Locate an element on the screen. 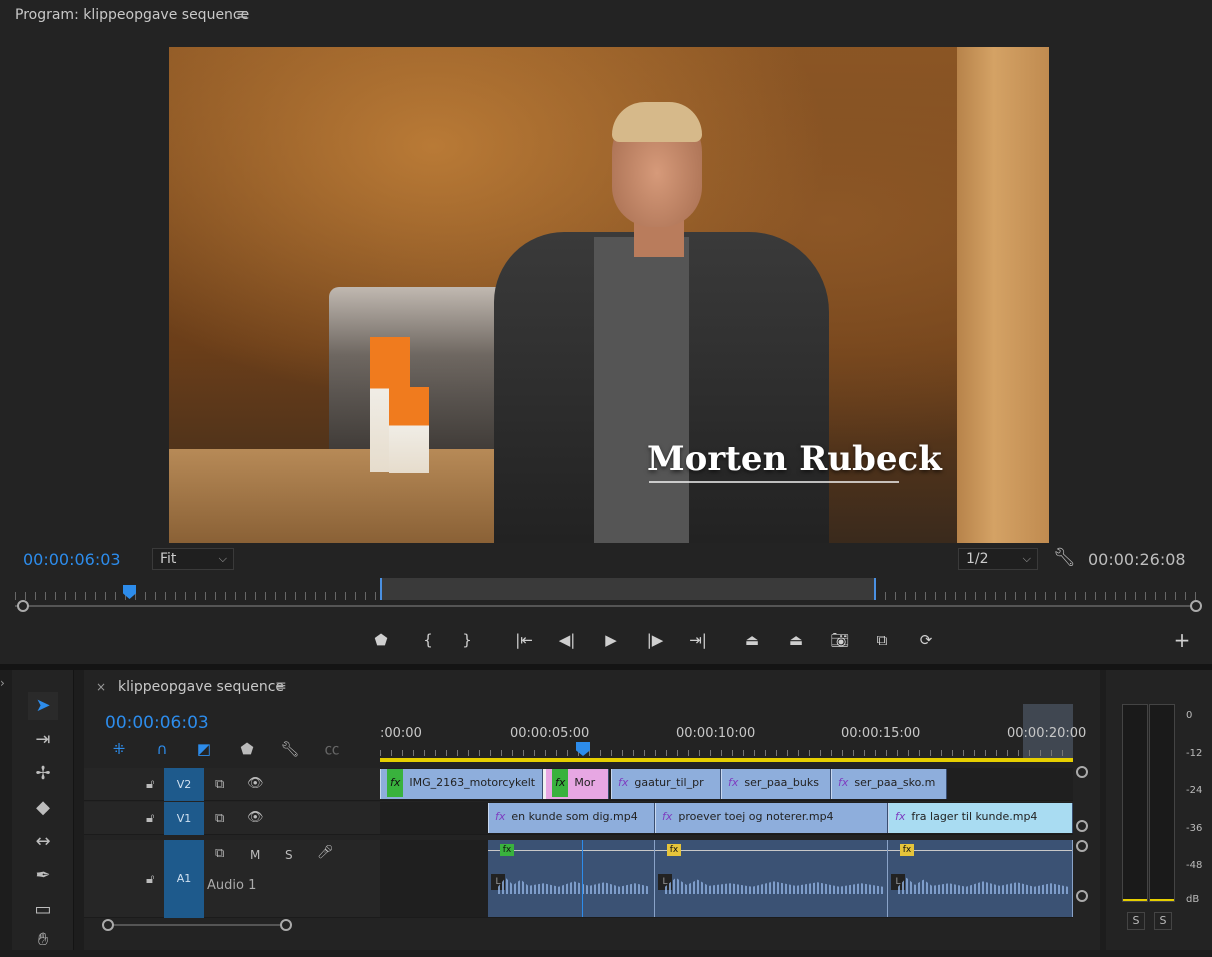 Image resolution: width=1212 pixels, height=957 pixels. program-time-ruler is located at coordinates (608, 596).